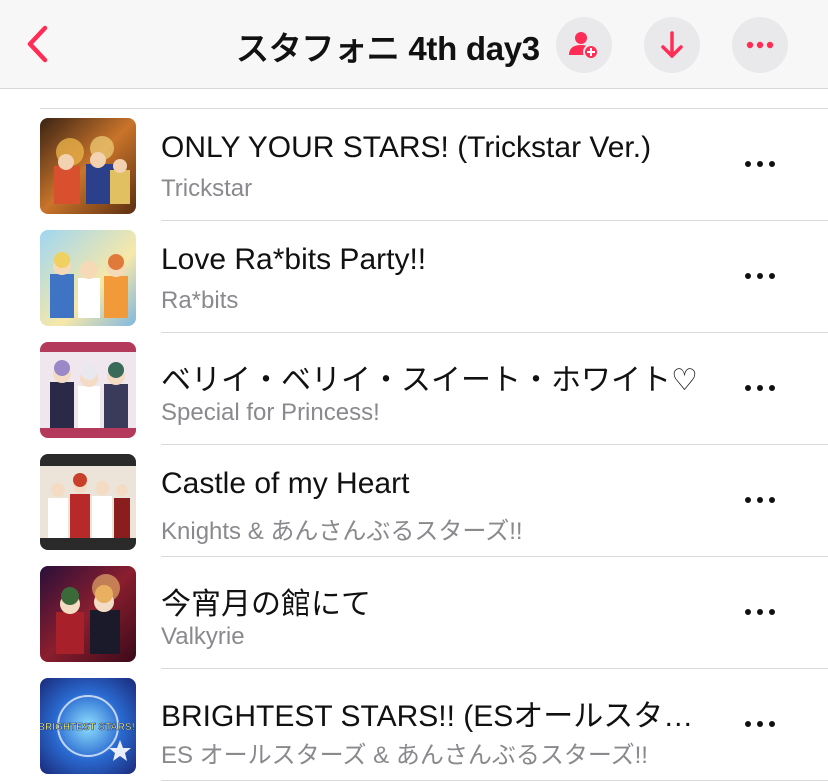 Image resolution: width=828 pixels, height=782 pixels. Describe the element at coordinates (406, 147) in the screenshot. I see `song-title: ONLY YOUR STARS! (Trickstar Ver.)` at that location.